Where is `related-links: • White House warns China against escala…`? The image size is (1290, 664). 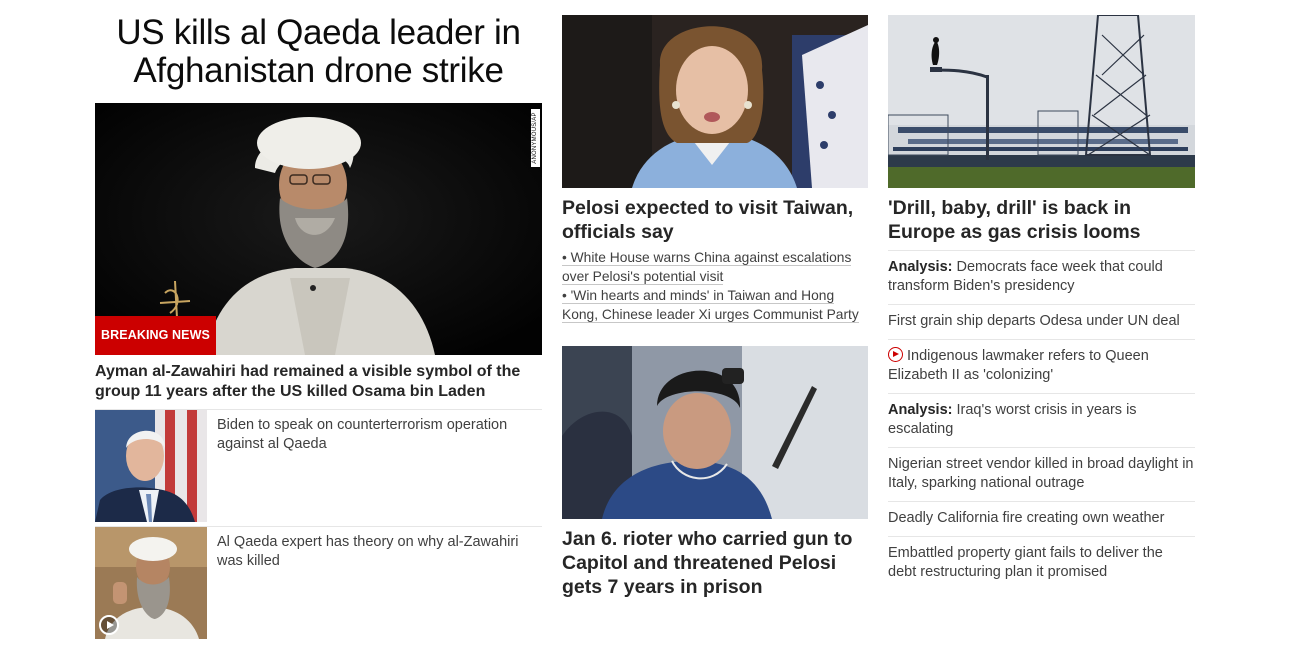 related-links: • White House warns China against escala… is located at coordinates (715, 286).